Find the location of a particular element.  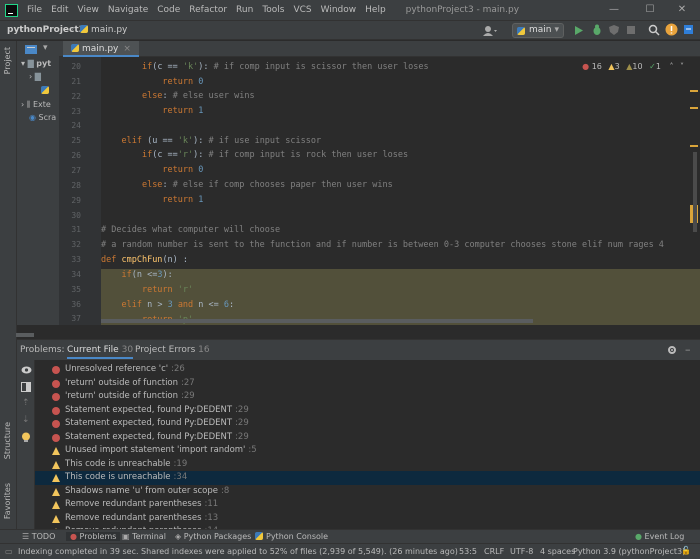

lock-icon: 🔓 is located at coordinates (686, 550).